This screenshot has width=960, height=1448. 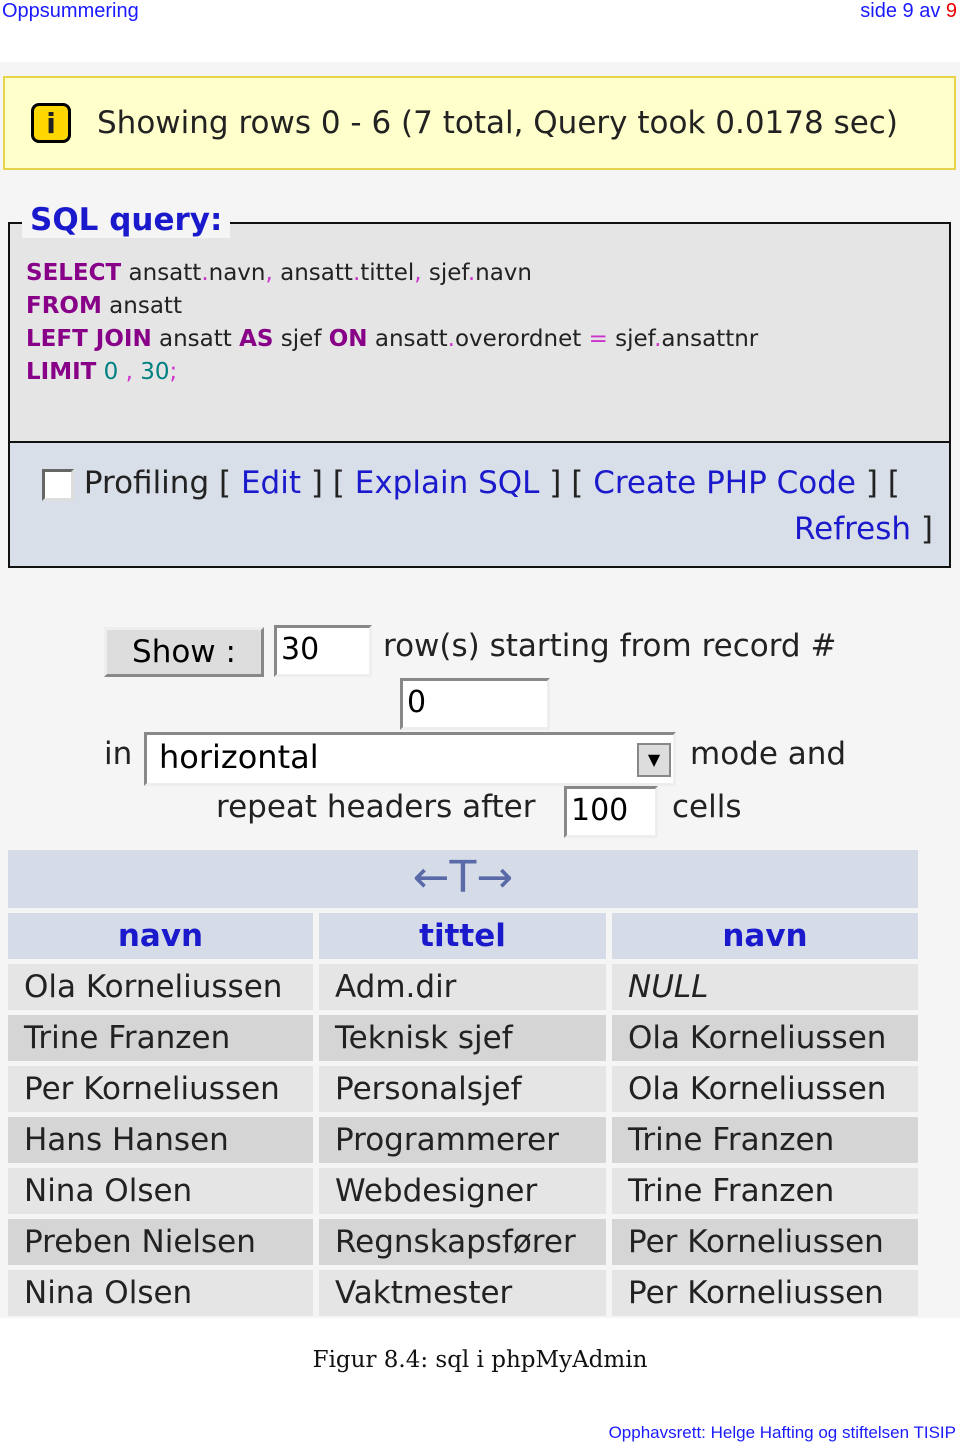 What do you see at coordinates (184, 652) in the screenshot?
I see `show-button: Show :` at bounding box center [184, 652].